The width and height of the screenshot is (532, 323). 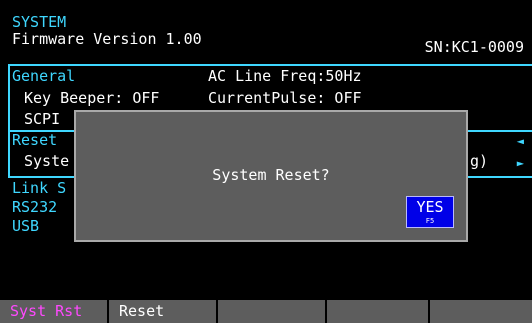 I want to click on ac-line-freq: AC Line Freq:50Hz, so click(x=285, y=76).